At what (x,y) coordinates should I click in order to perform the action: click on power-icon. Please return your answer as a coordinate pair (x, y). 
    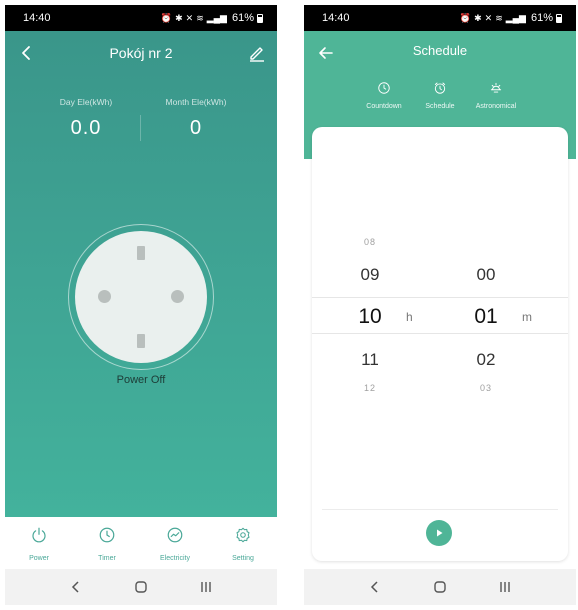
    Looking at the image, I should click on (39, 535).